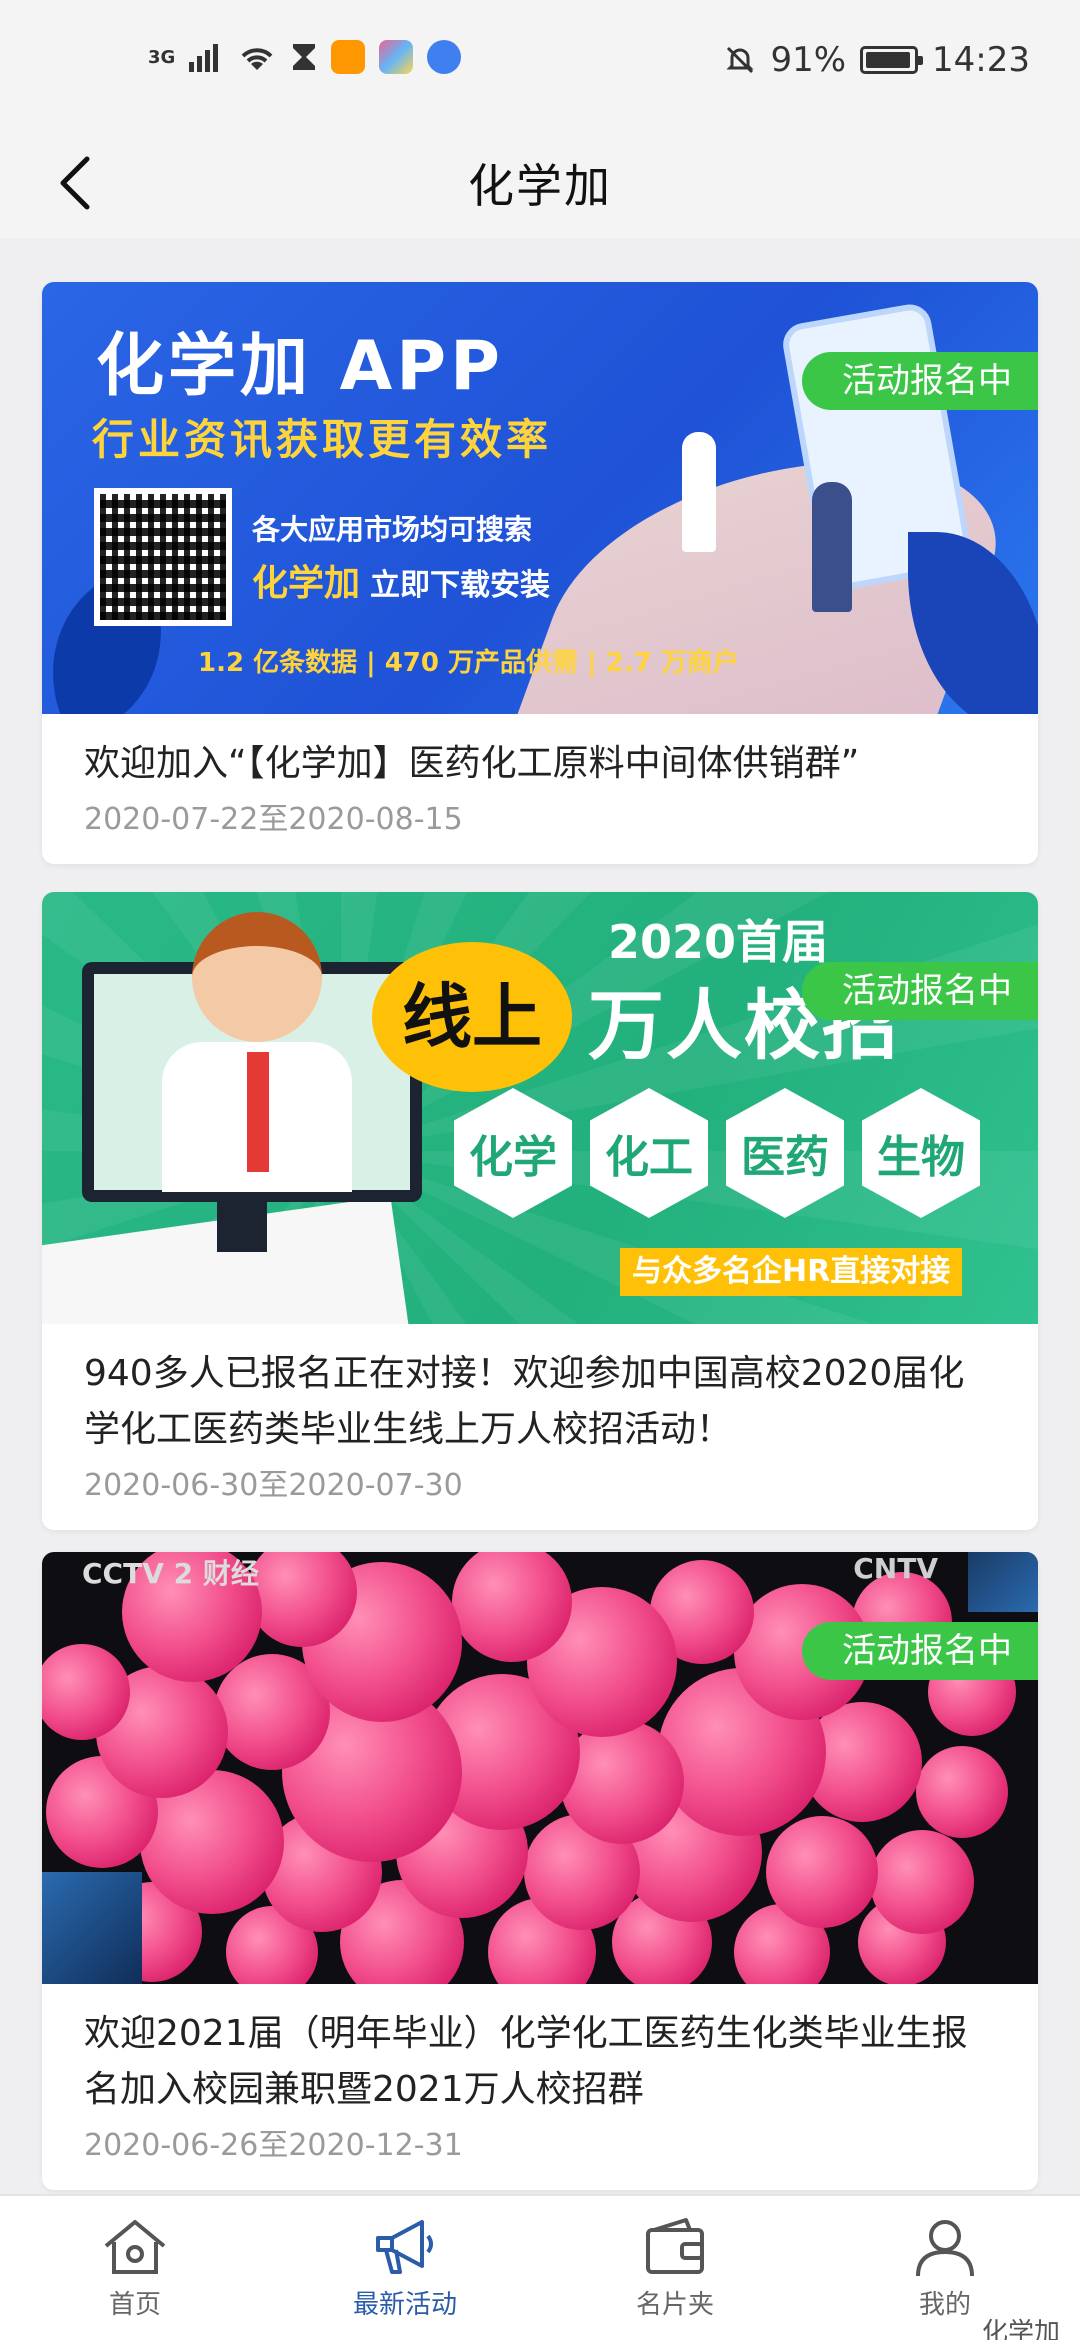 The image size is (1080, 2340). I want to click on qr-code, so click(163, 557).